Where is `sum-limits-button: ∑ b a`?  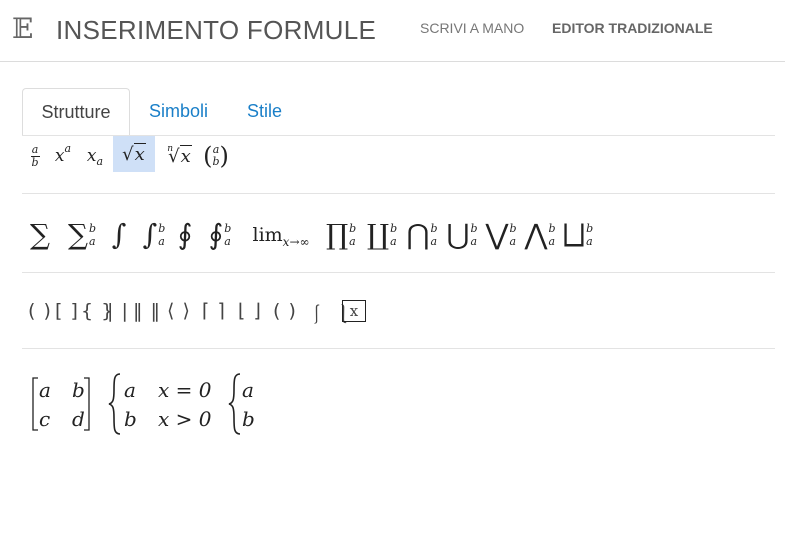 sum-limits-button: ∑ b a is located at coordinates (82, 235).